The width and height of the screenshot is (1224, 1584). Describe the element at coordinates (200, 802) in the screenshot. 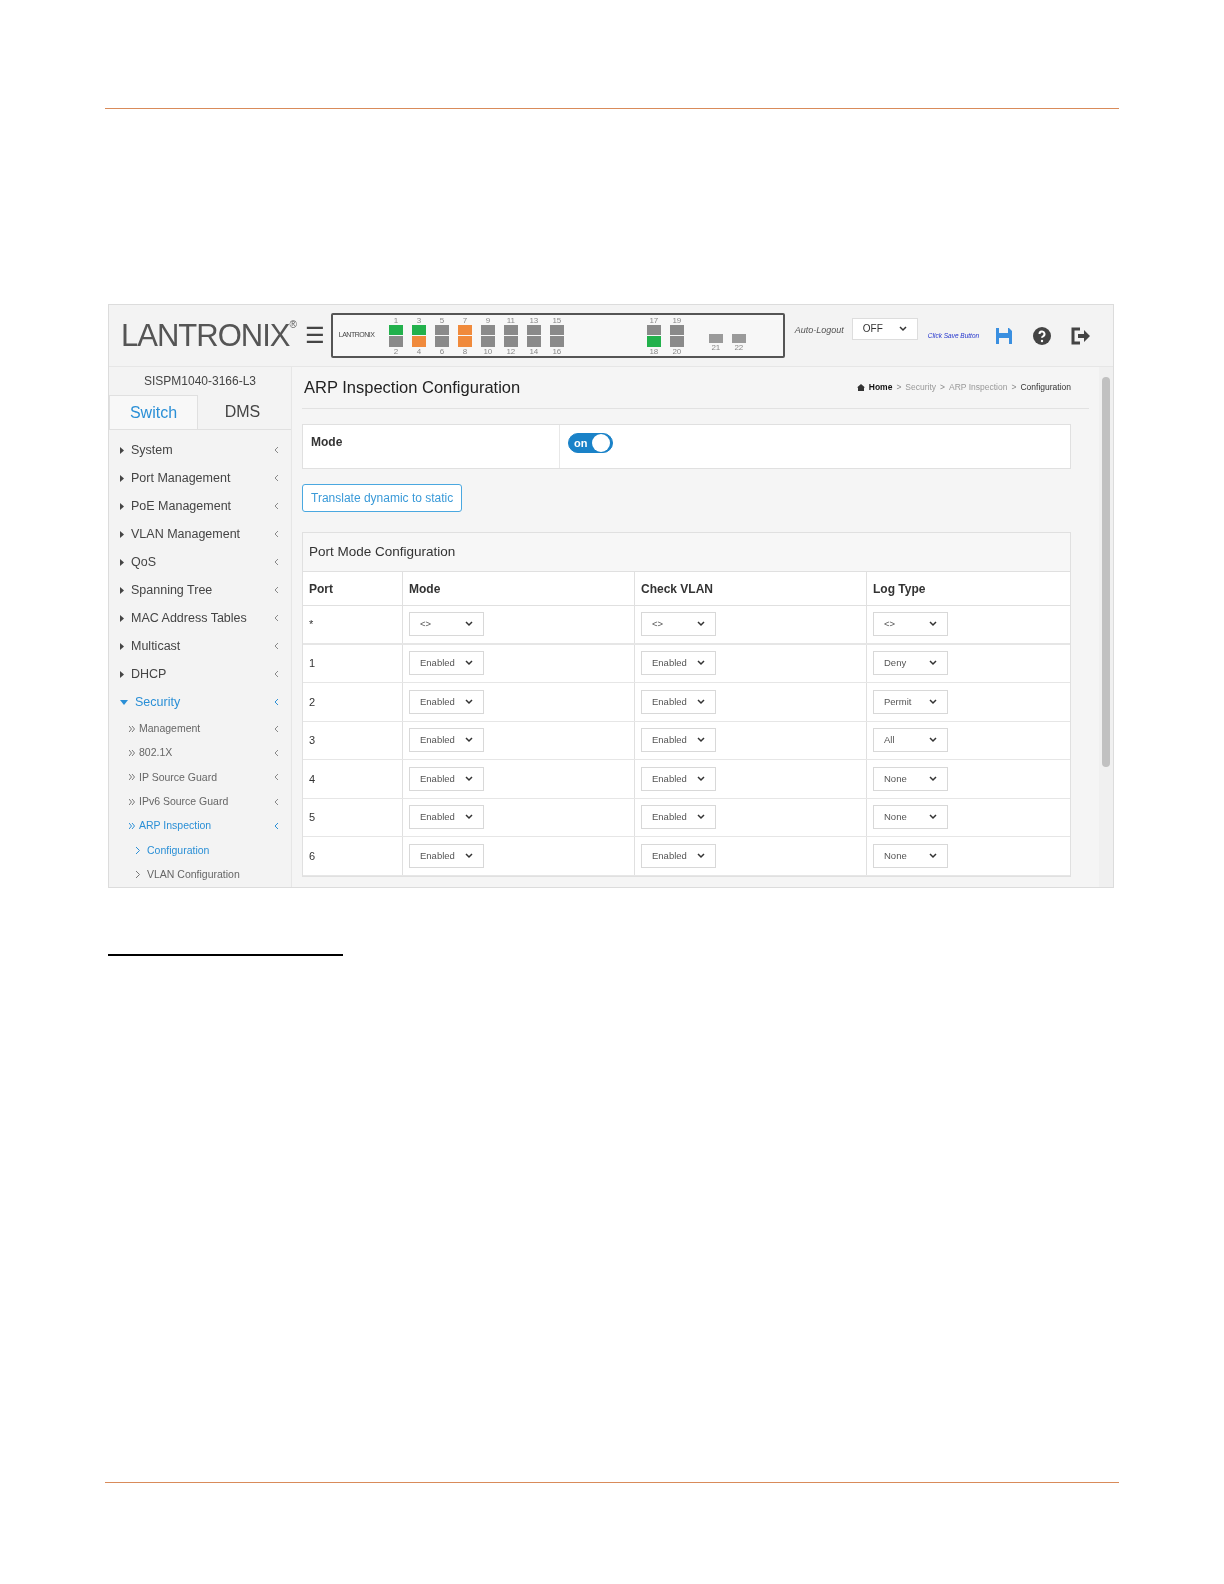

I see `sidebar-subitem: IPv6 Source Guard` at that location.